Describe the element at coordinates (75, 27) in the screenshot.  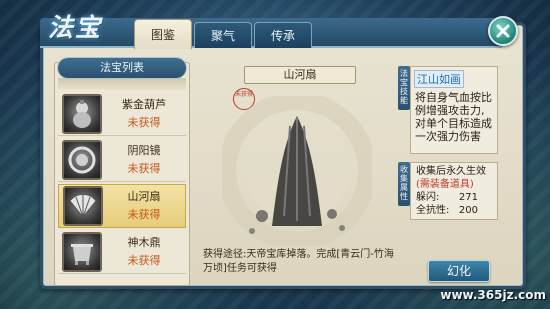
I see `window-title: 法宝` at that location.